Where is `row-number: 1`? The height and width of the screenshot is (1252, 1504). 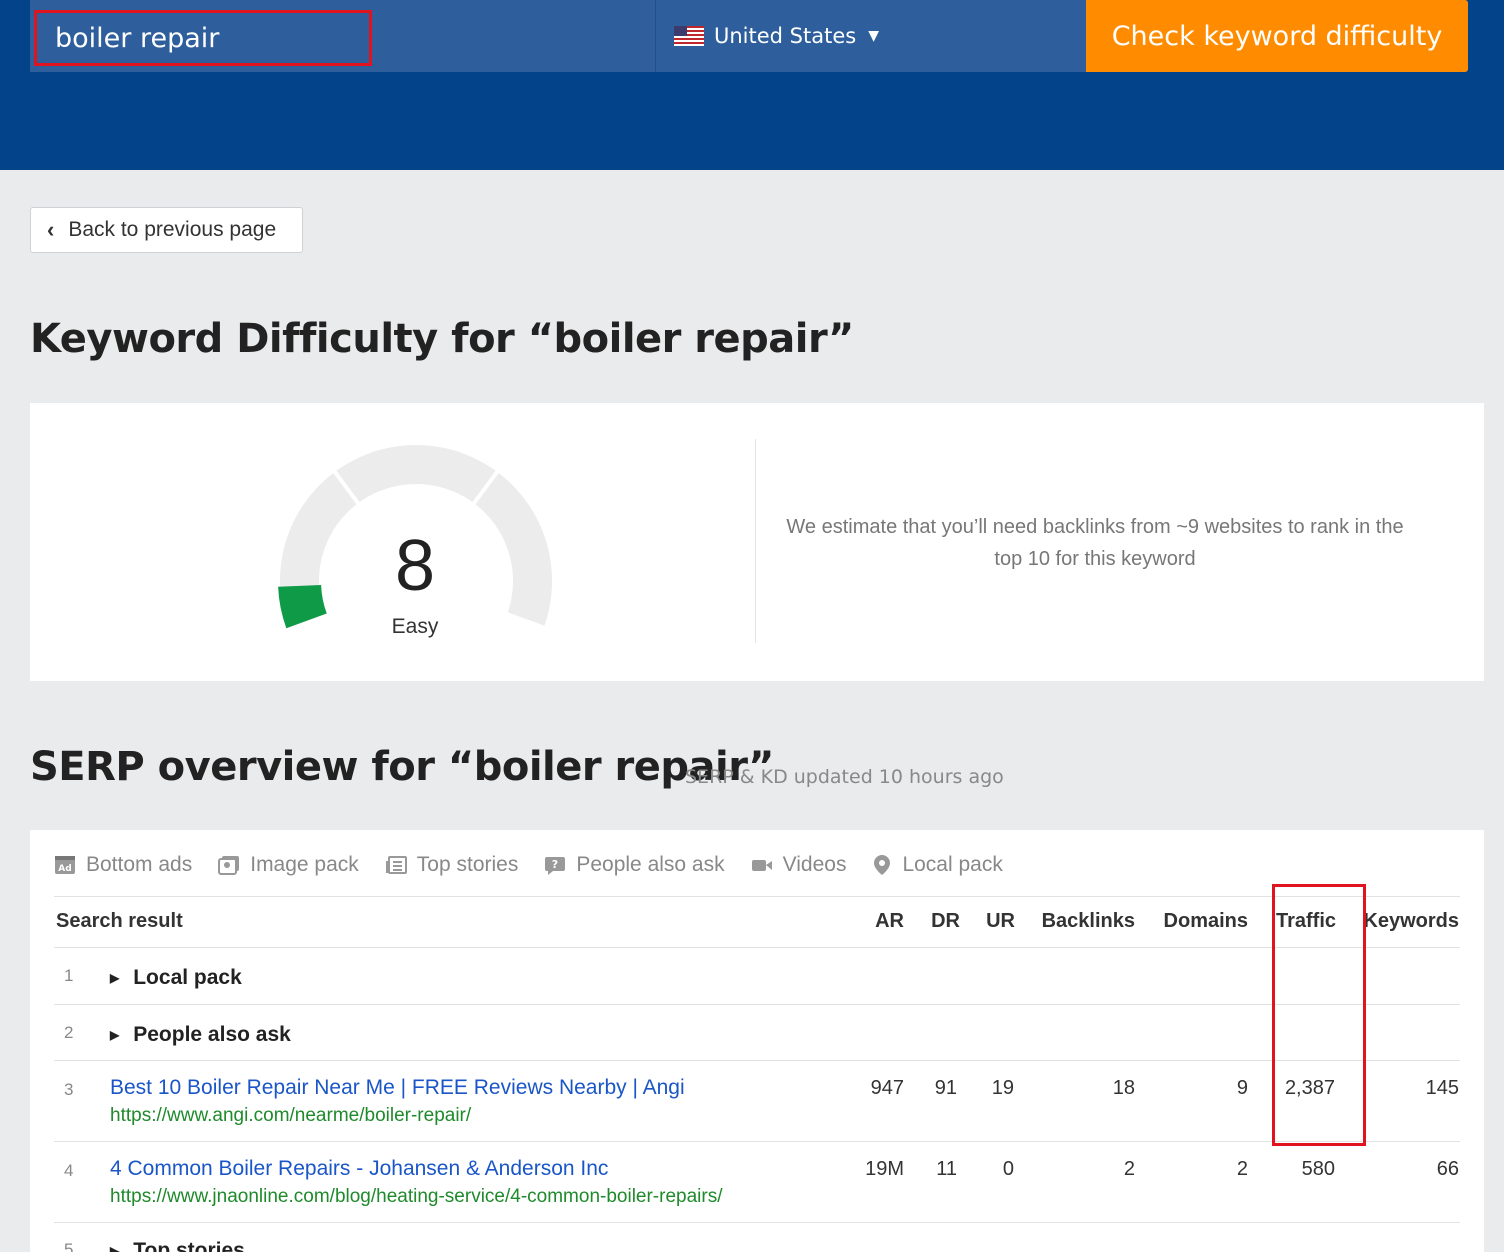
row-number: 1 is located at coordinates (69, 975).